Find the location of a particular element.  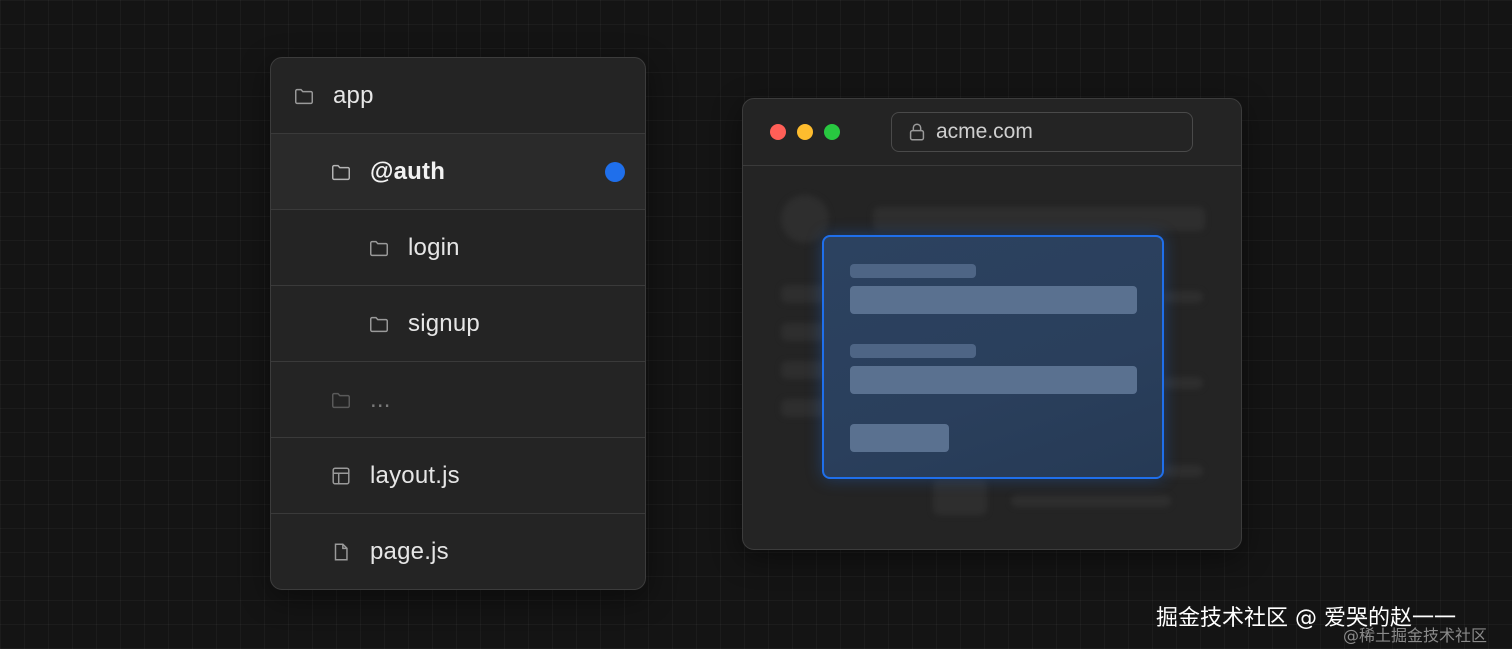

lock-icon is located at coordinates (917, 132).